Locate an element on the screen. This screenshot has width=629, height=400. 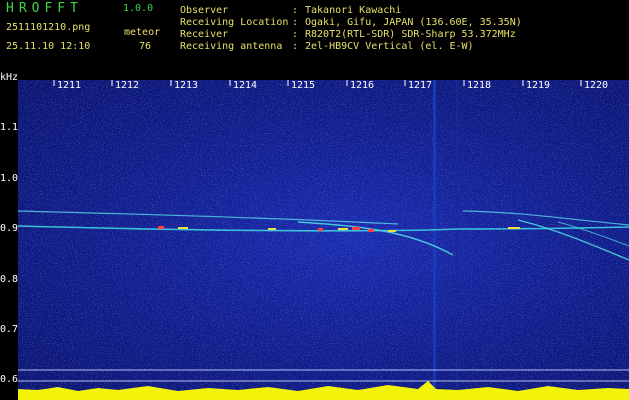
antenna-label: Receiving antenna is located at coordinates (231, 46).